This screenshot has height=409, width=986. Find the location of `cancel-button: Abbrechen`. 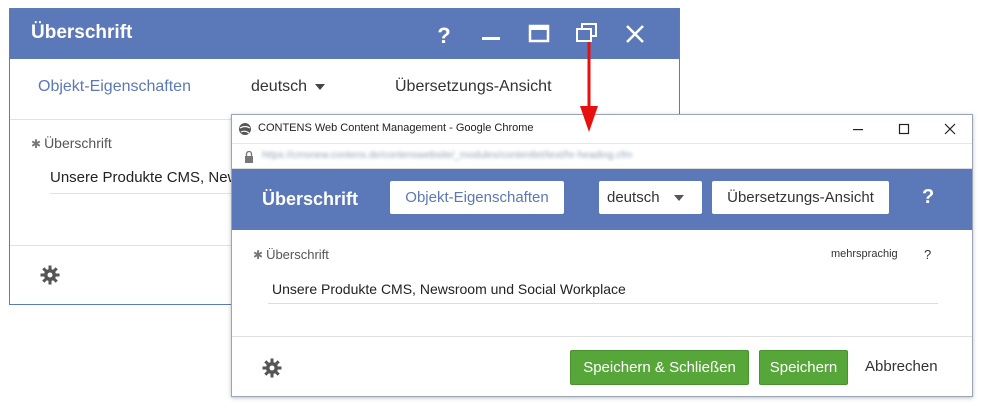

cancel-button: Abbrechen is located at coordinates (901, 366).